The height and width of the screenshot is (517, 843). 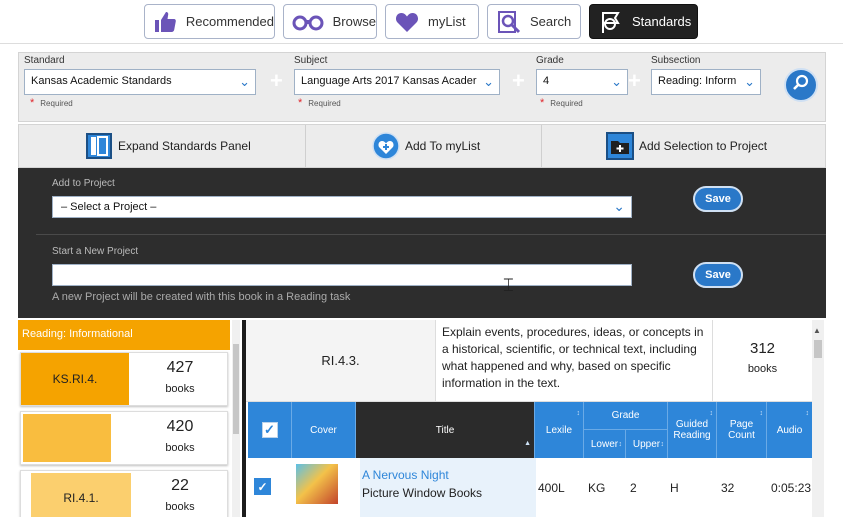 I want to click on lexile-header: Lexile ↕, so click(x=559, y=430).